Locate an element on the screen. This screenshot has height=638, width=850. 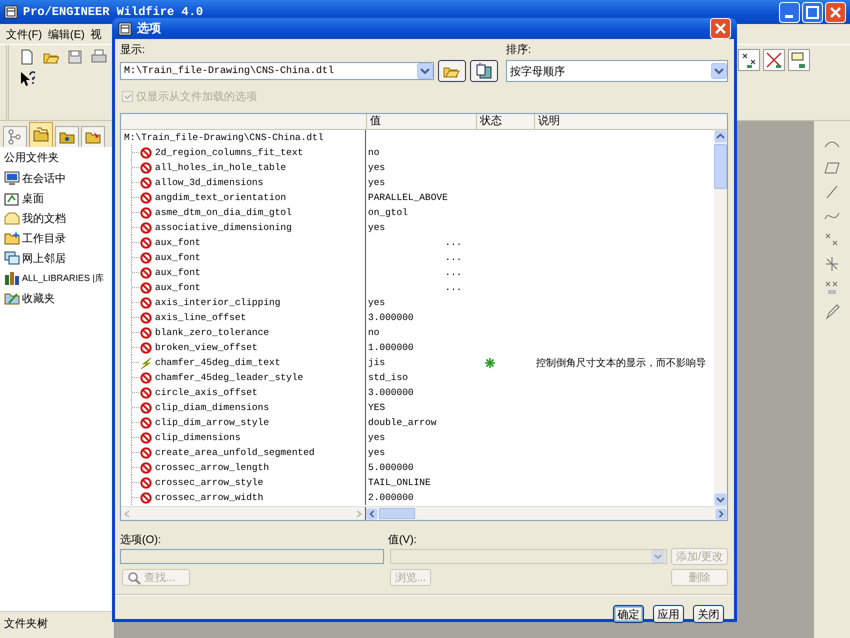
cross-marks-icon is located at coordinates (749, 60).